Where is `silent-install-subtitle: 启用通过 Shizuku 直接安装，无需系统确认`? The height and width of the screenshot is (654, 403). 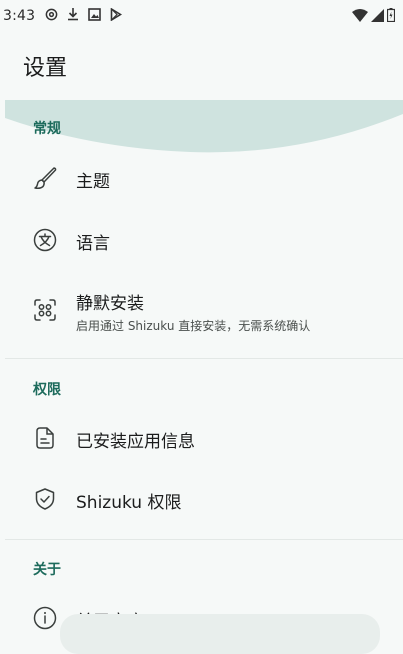
silent-install-subtitle: 启用通过 Shizuku 直接安装，无需系统确认 is located at coordinates (193, 326).